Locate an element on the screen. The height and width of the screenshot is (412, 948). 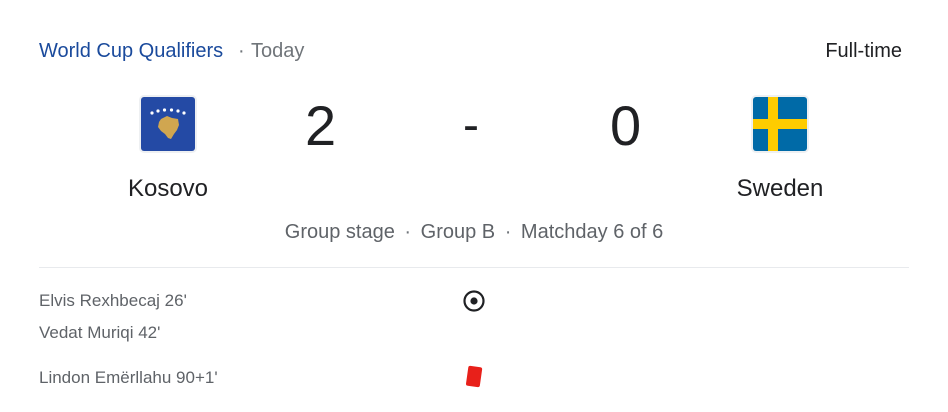
match-status: Full-time is located at coordinates (863, 51).